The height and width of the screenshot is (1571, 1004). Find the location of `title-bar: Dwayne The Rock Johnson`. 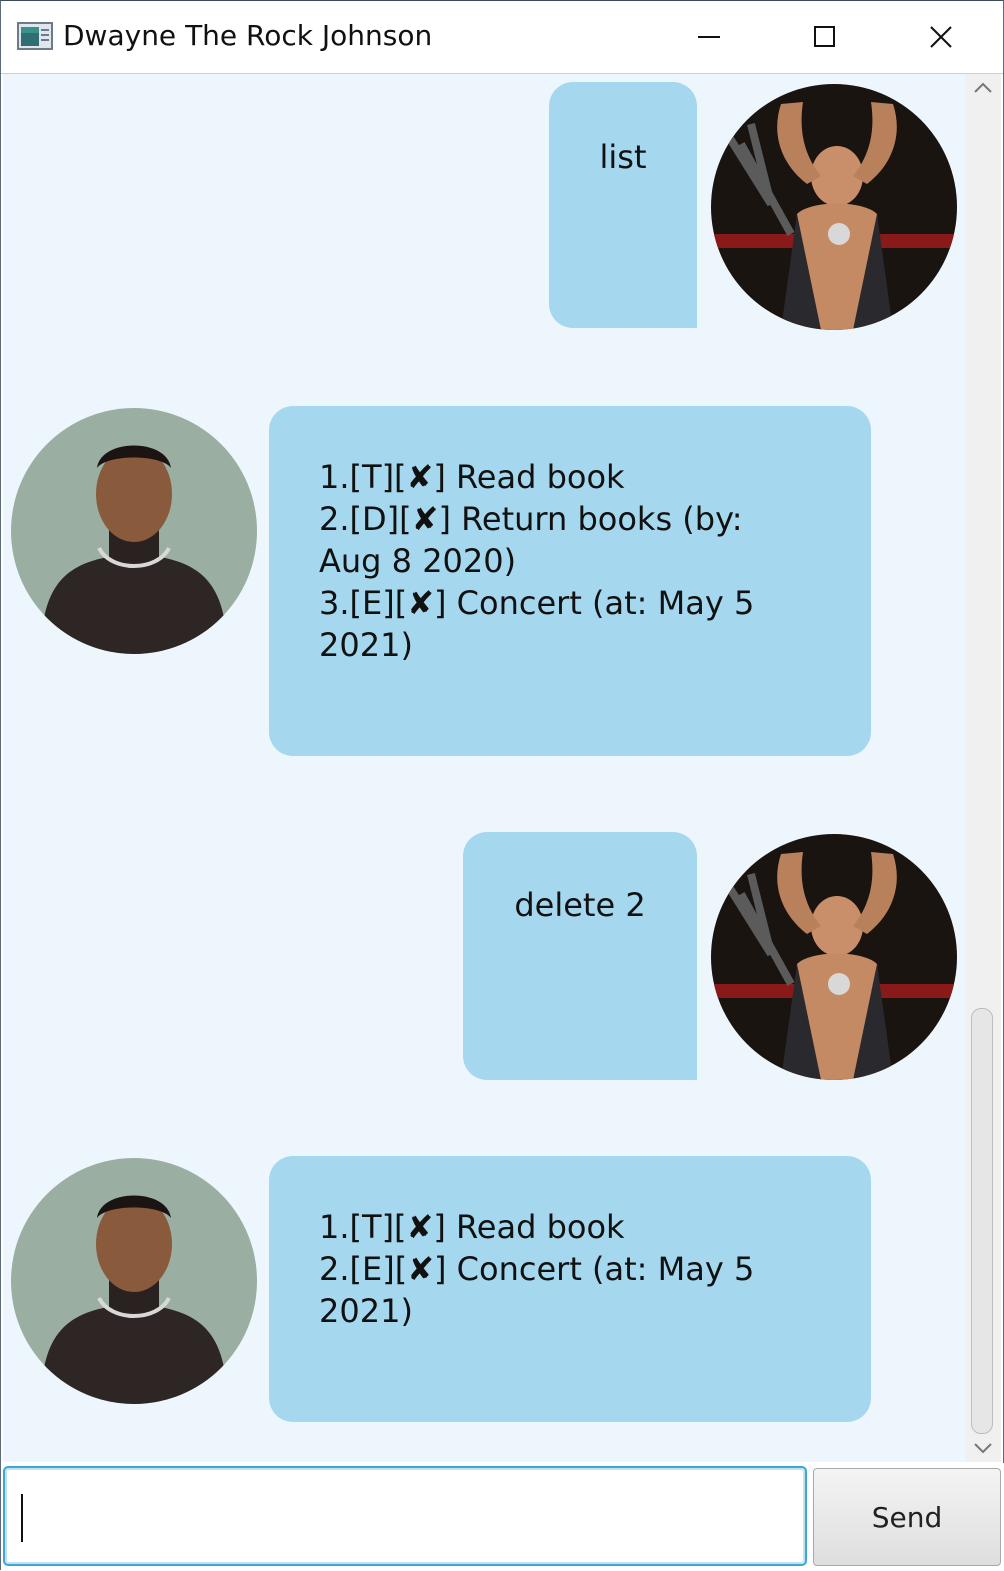

title-bar: Dwayne The Rock Johnson is located at coordinates (502, 37).